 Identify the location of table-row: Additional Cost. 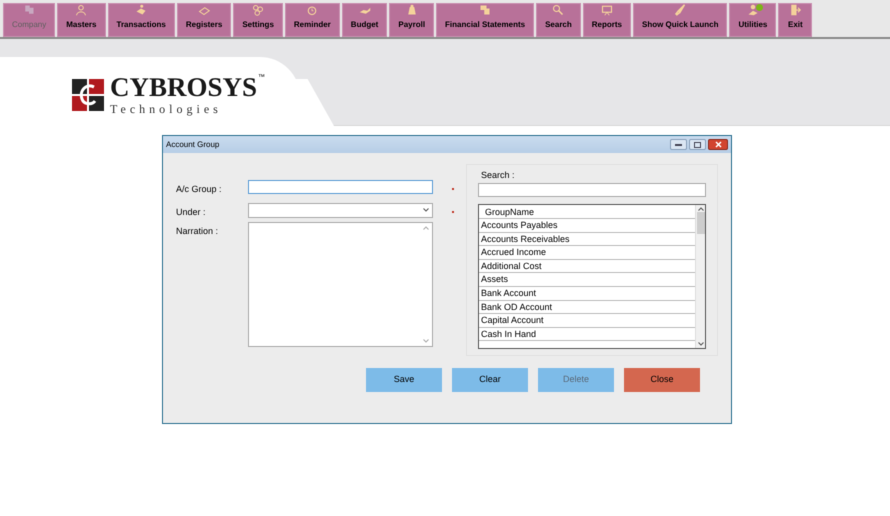
(587, 267).